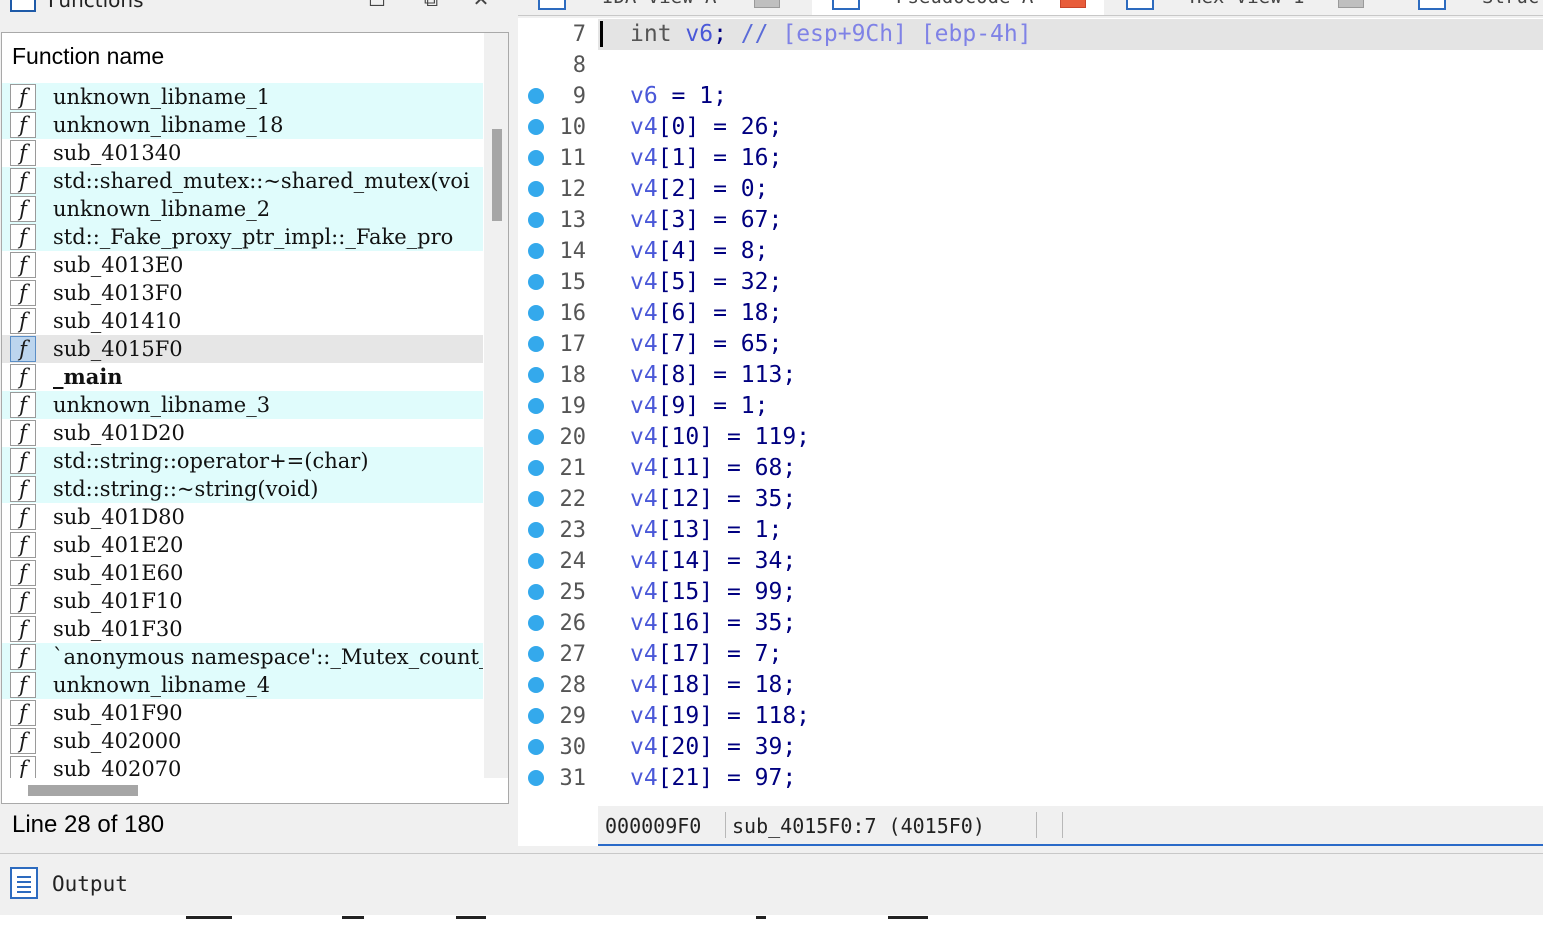 The height and width of the screenshot is (925, 1543). Describe the element at coordinates (242, 657) in the screenshot. I see `function-list-item: f `anonymous namespace'::_Mutex_count_` at that location.